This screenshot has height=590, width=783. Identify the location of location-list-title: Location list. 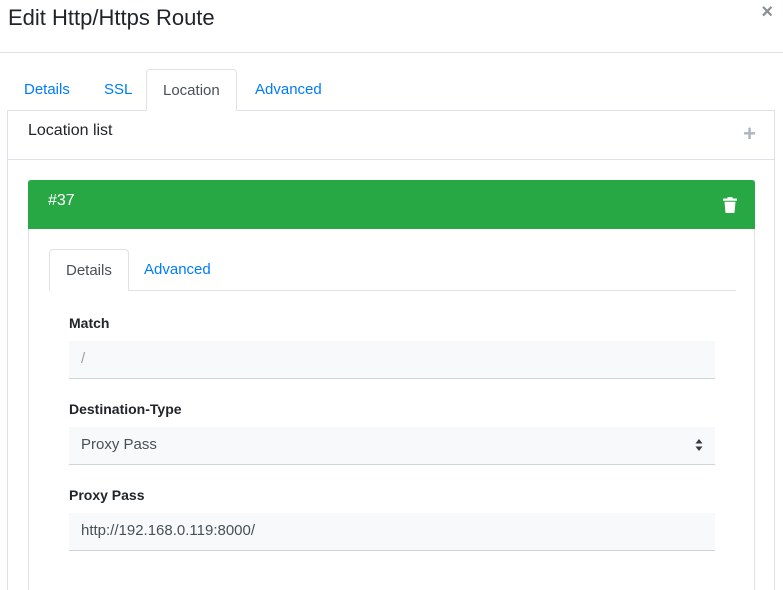
(70, 130).